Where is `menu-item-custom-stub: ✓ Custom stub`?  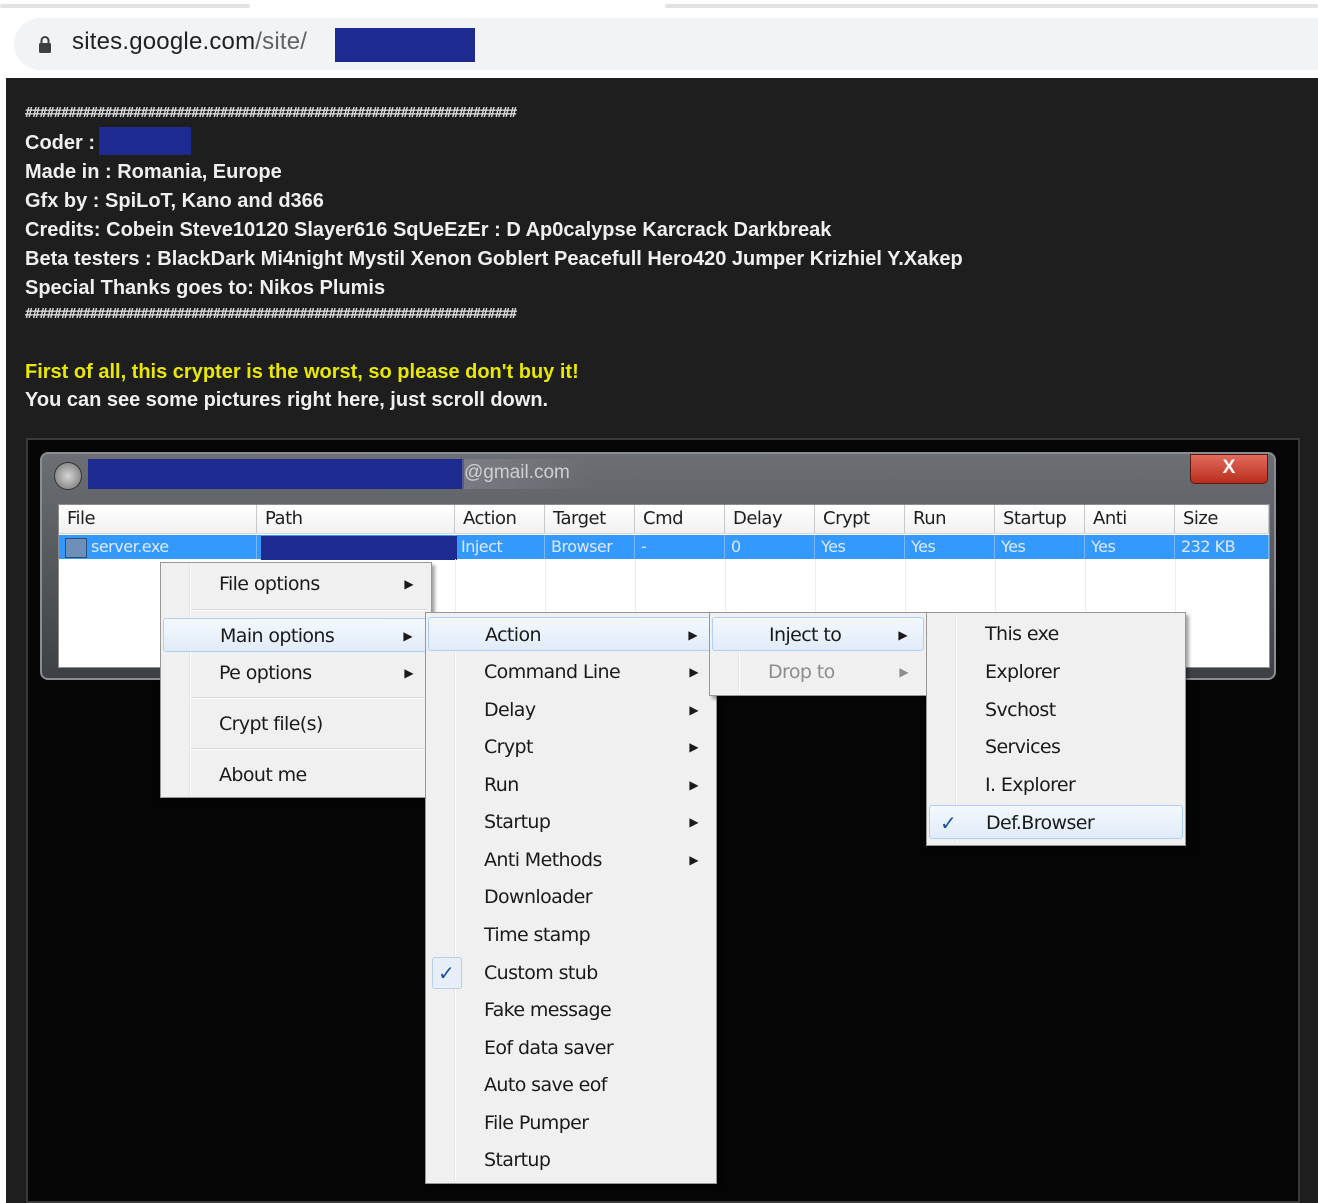 menu-item-custom-stub: ✓ Custom stub is located at coordinates (571, 973).